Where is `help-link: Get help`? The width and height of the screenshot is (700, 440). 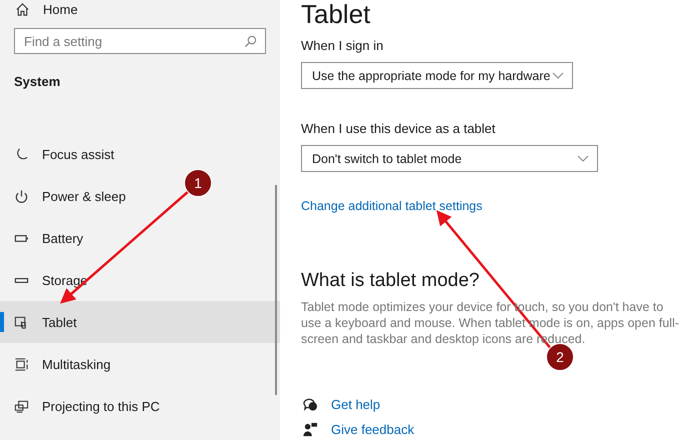 help-link: Get help is located at coordinates (355, 404).